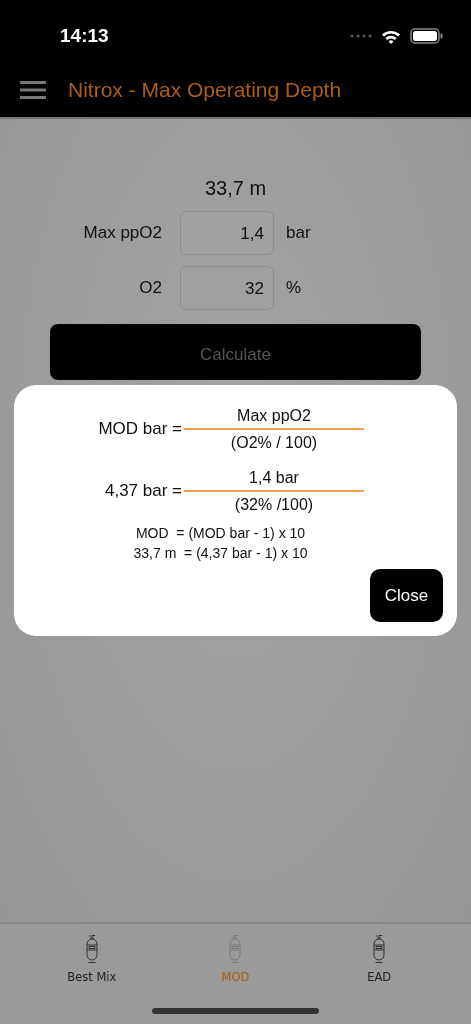 Image resolution: width=471 pixels, height=1024 pixels. I want to click on formula-label: MOD bar =, so click(140, 429).